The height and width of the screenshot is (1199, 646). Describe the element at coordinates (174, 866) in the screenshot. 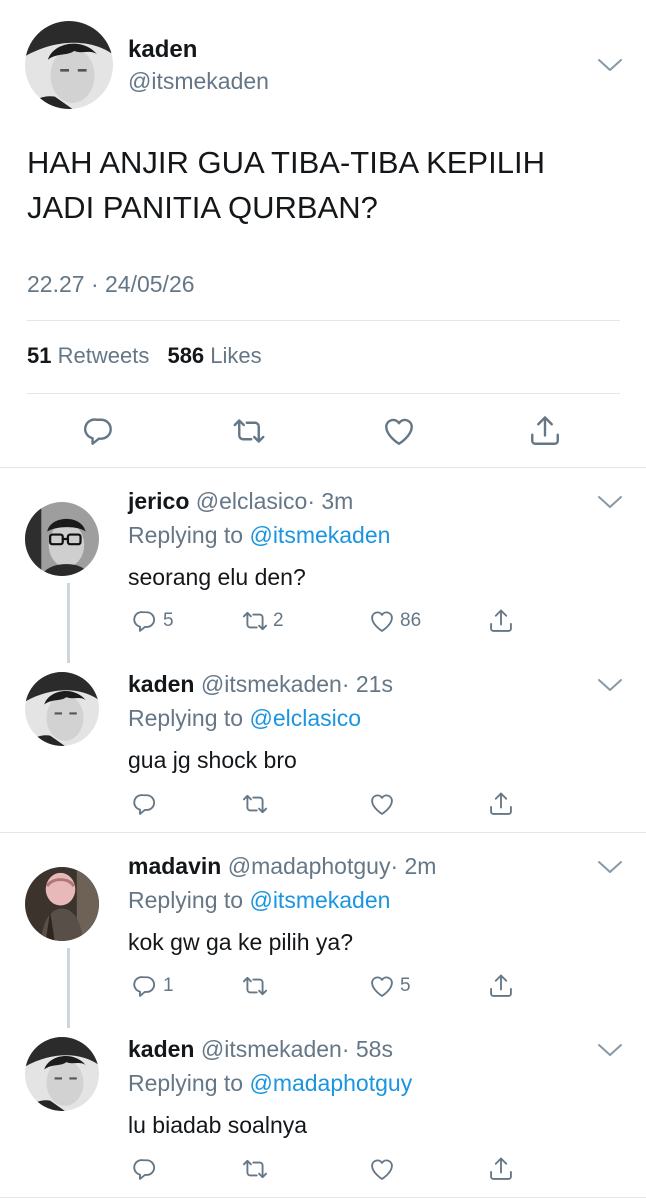

I see `author-name: madavin` at that location.